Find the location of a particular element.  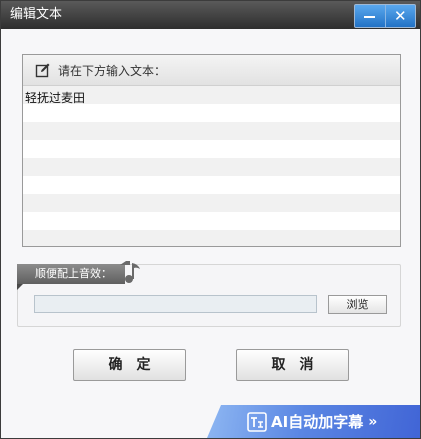

ai-subtitle-button: AI自动加字幕 » is located at coordinates (313, 421).